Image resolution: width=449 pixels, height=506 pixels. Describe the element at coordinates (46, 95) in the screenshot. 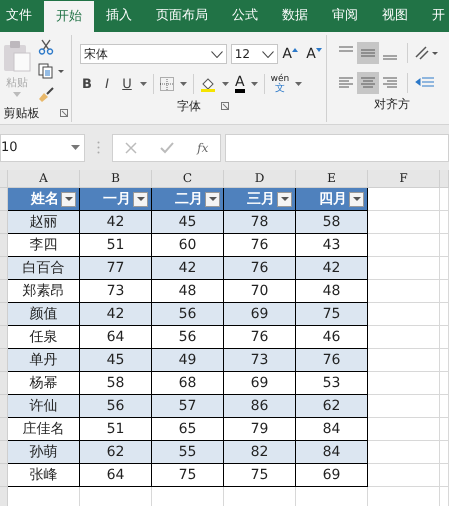

I see `brush-icon` at that location.